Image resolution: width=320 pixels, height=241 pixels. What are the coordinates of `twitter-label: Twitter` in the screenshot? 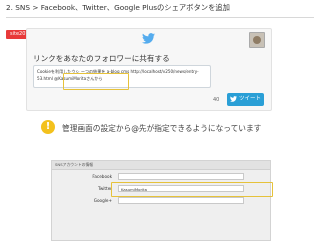 It's located at (104, 188).